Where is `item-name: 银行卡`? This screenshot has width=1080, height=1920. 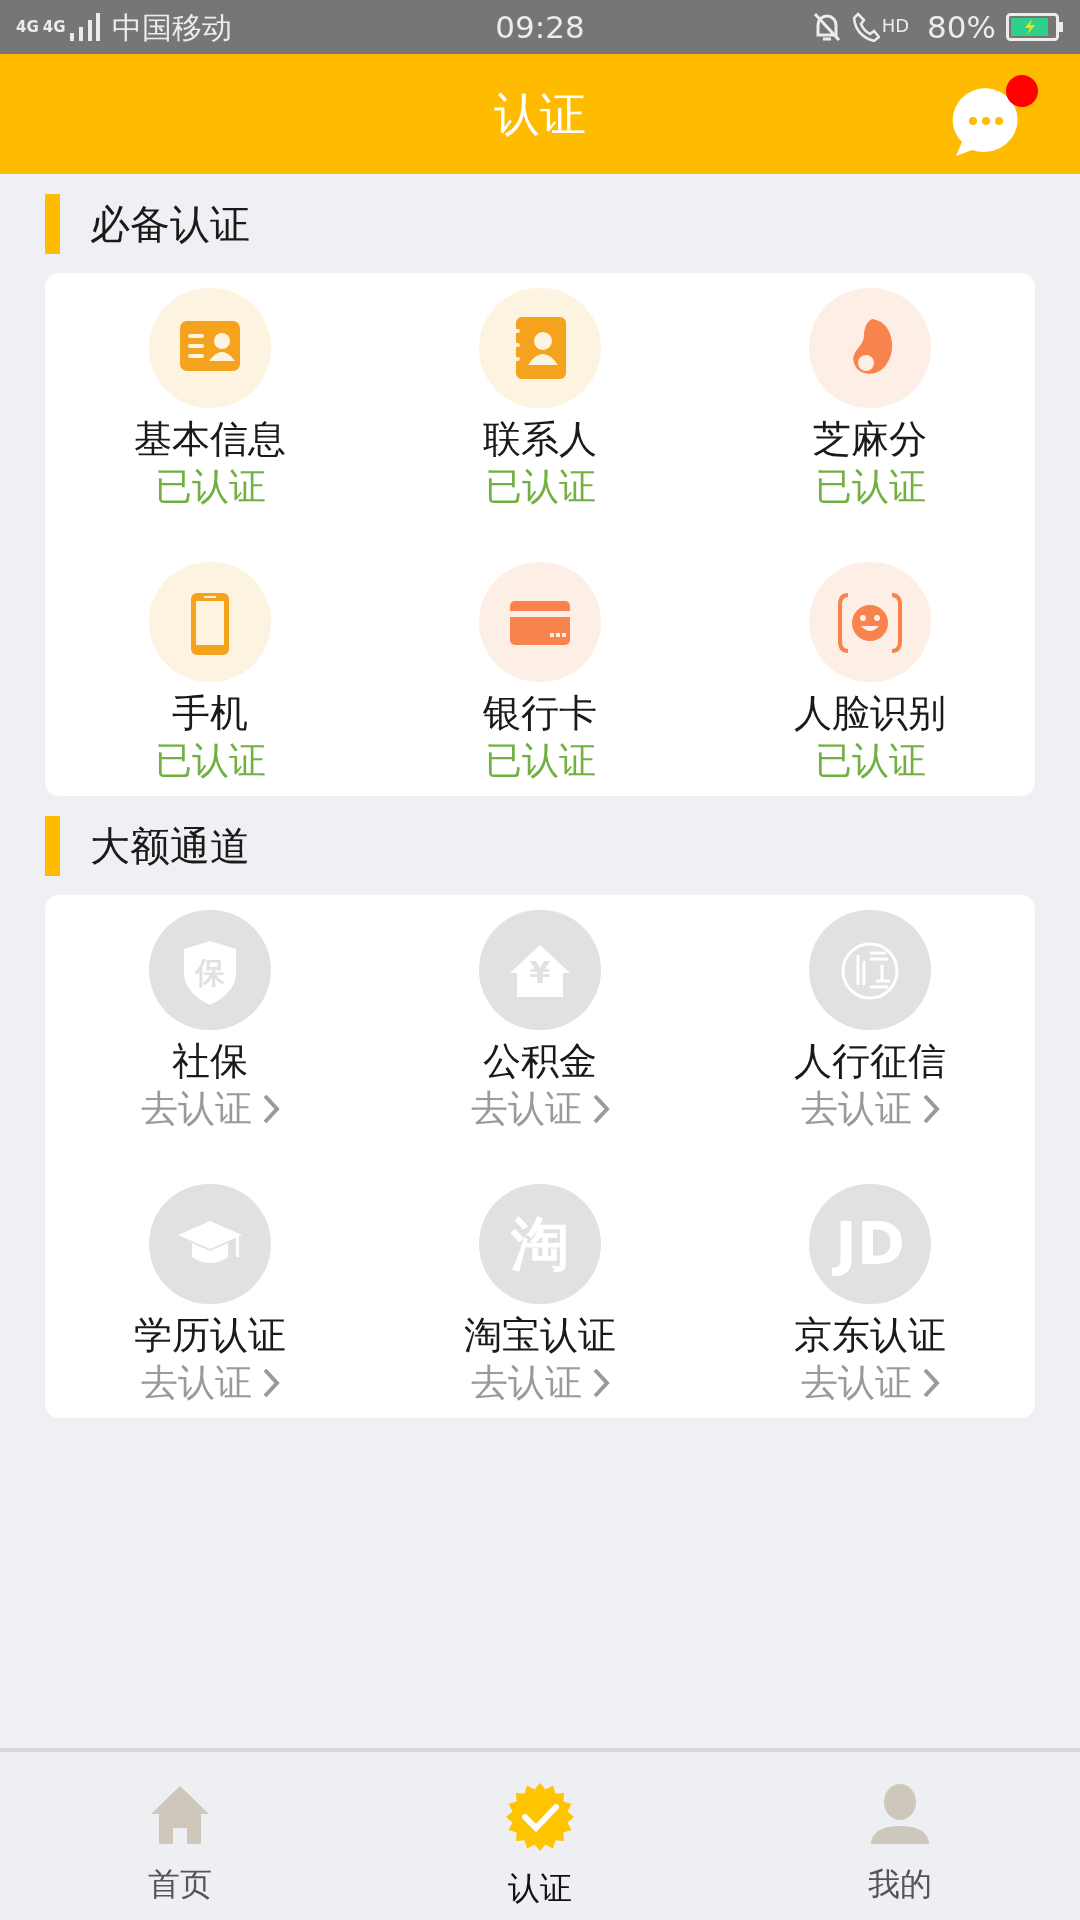
item-name: 银行卡 is located at coordinates (540, 713).